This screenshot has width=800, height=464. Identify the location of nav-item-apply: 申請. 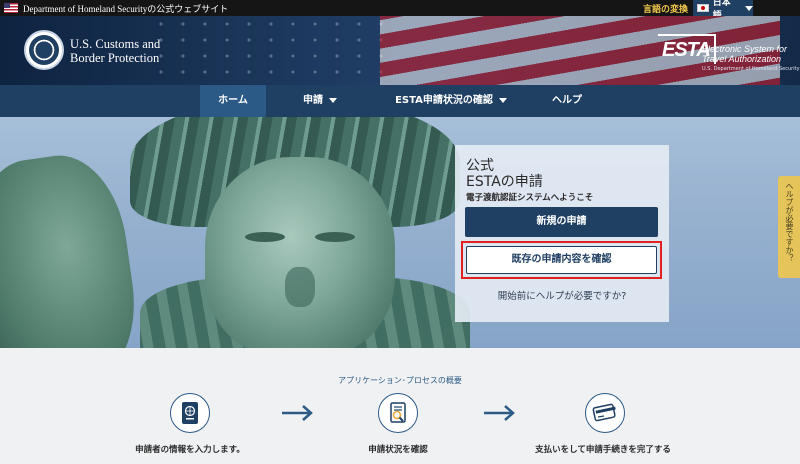
(320, 101).